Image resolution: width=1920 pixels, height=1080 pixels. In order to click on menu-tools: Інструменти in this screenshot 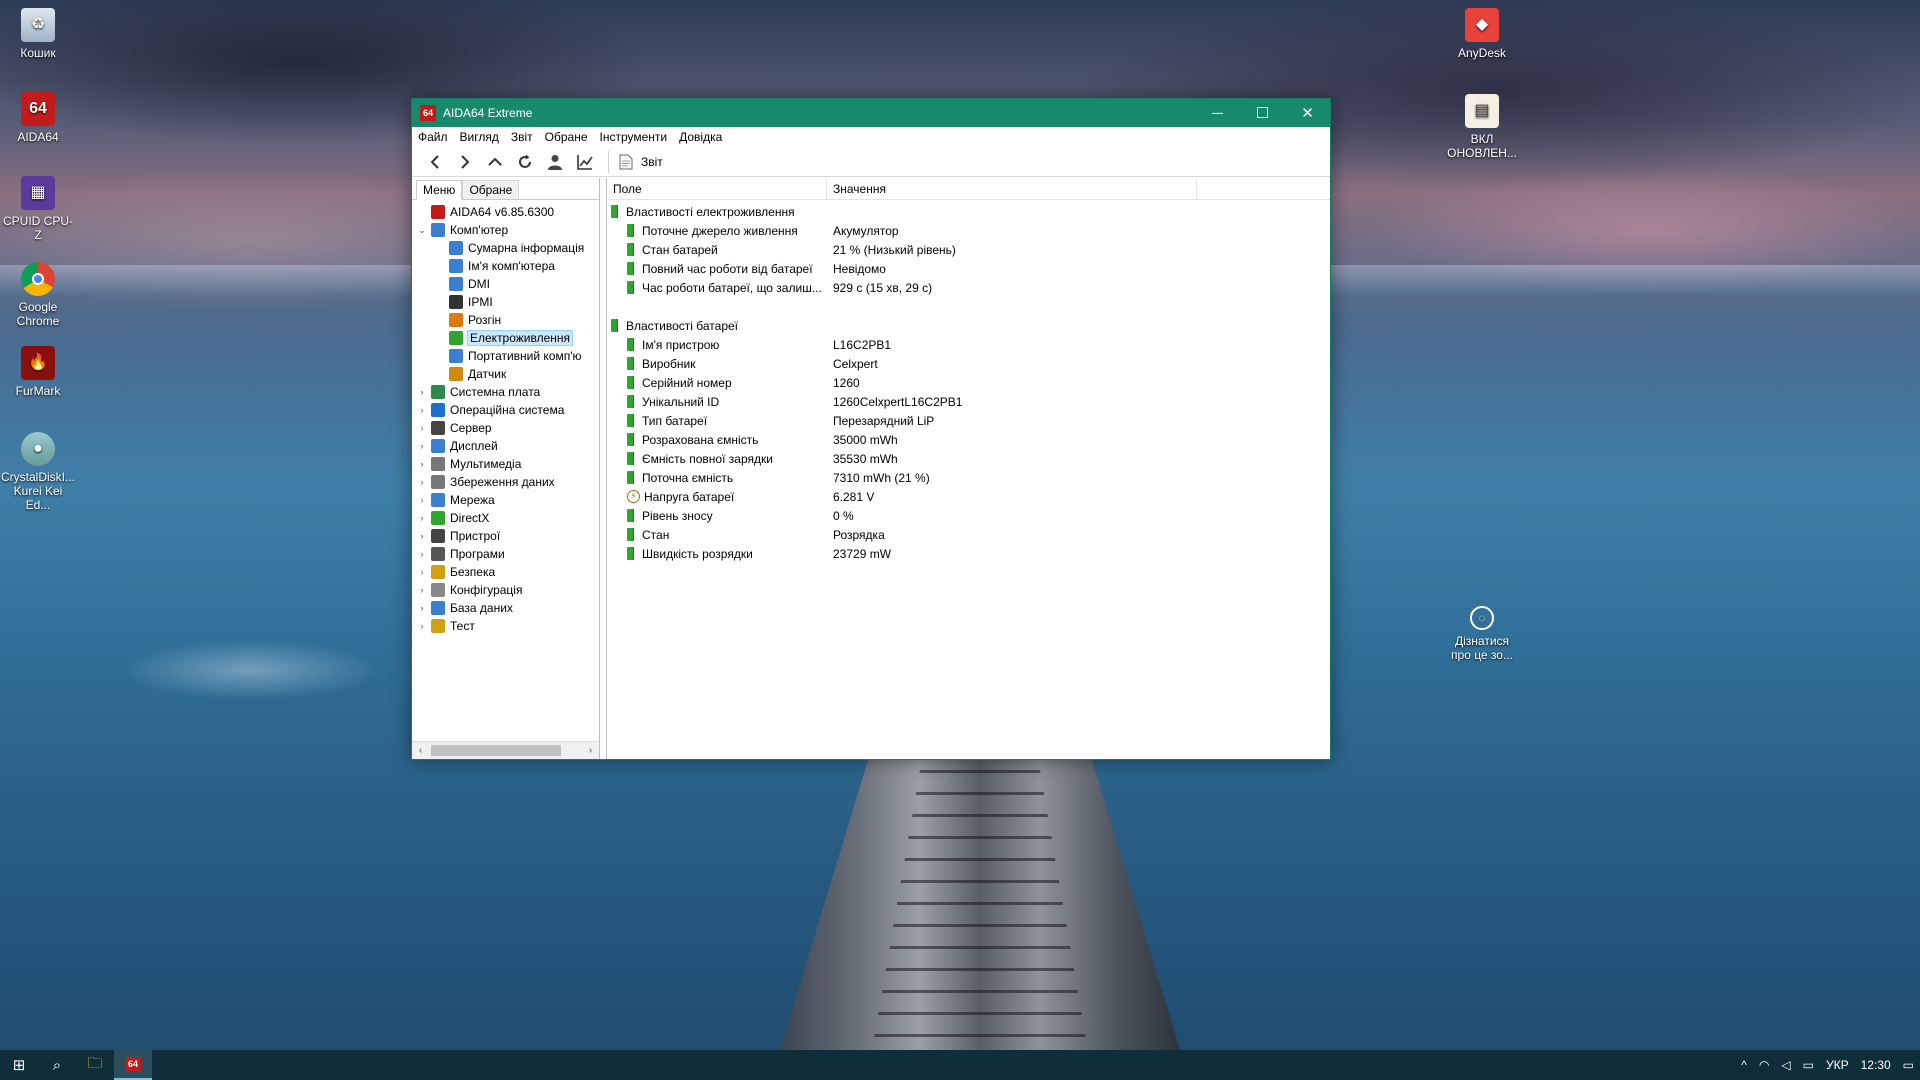, I will do `click(634, 137)`.